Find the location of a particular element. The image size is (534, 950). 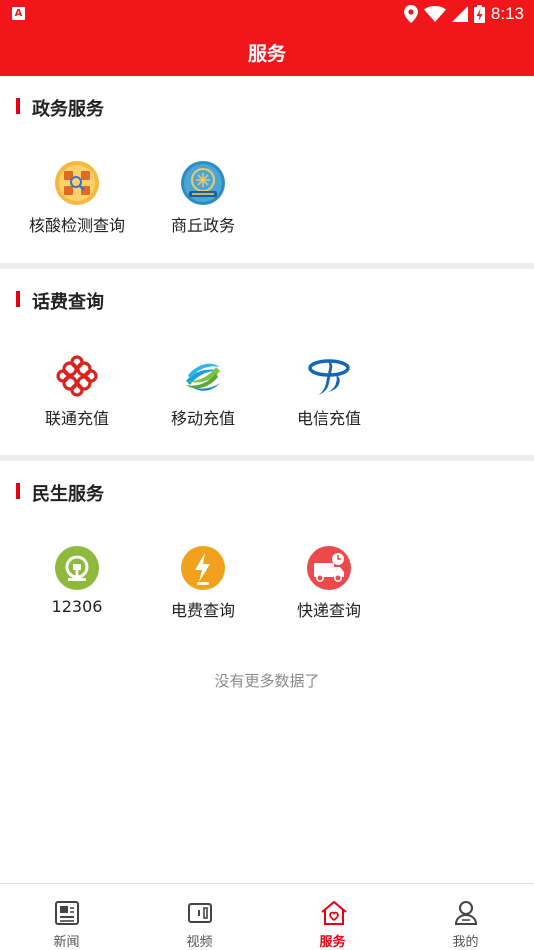

profile-icon is located at coordinates (466, 913).